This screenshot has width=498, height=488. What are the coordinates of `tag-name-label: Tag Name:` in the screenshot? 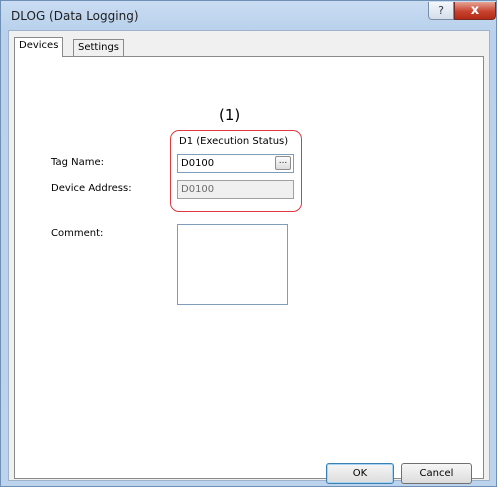 It's located at (77, 162).